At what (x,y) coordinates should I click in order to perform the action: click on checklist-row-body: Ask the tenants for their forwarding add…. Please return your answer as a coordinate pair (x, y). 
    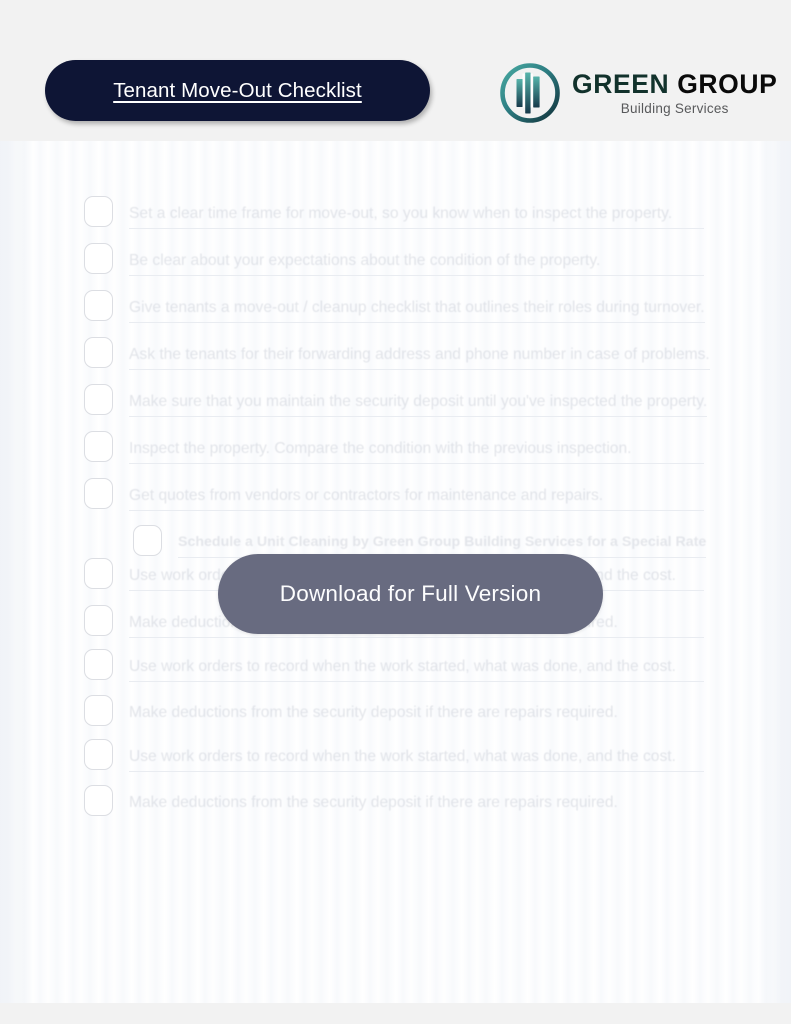
    Looking at the image, I should click on (419, 352).